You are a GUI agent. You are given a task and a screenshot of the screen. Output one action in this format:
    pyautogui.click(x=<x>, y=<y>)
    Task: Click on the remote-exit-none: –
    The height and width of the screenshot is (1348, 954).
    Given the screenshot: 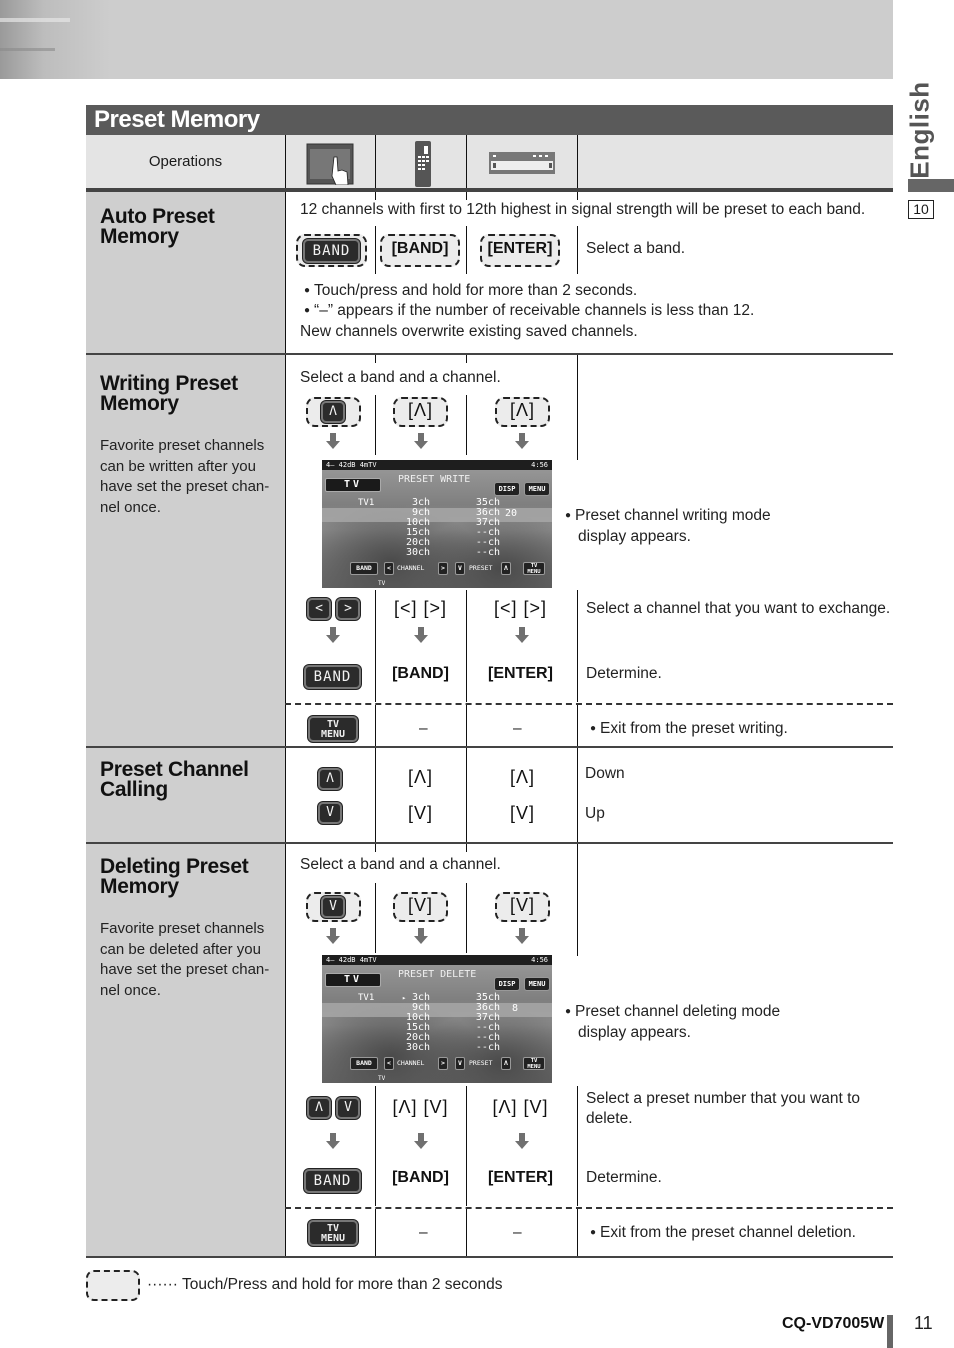 What is the action you would take?
    pyautogui.click(x=423, y=1232)
    